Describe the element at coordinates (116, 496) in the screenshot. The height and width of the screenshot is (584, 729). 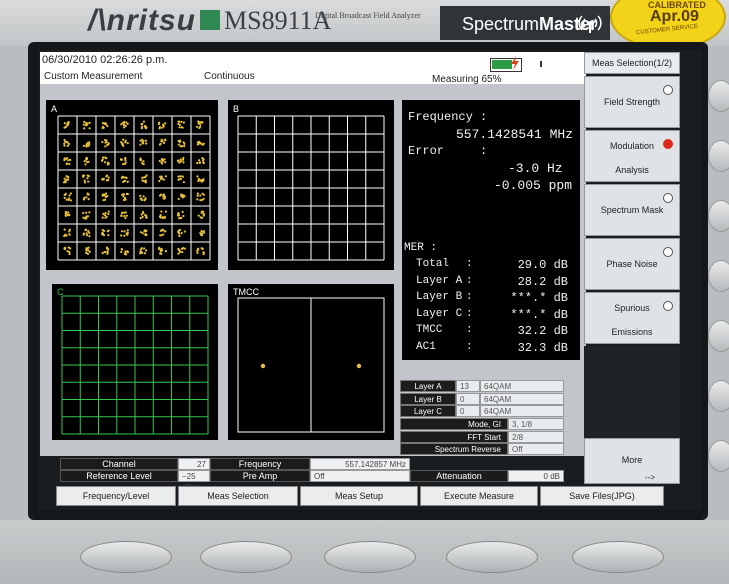
I see `bottom-key-frequency-level: Frequency/Level` at that location.